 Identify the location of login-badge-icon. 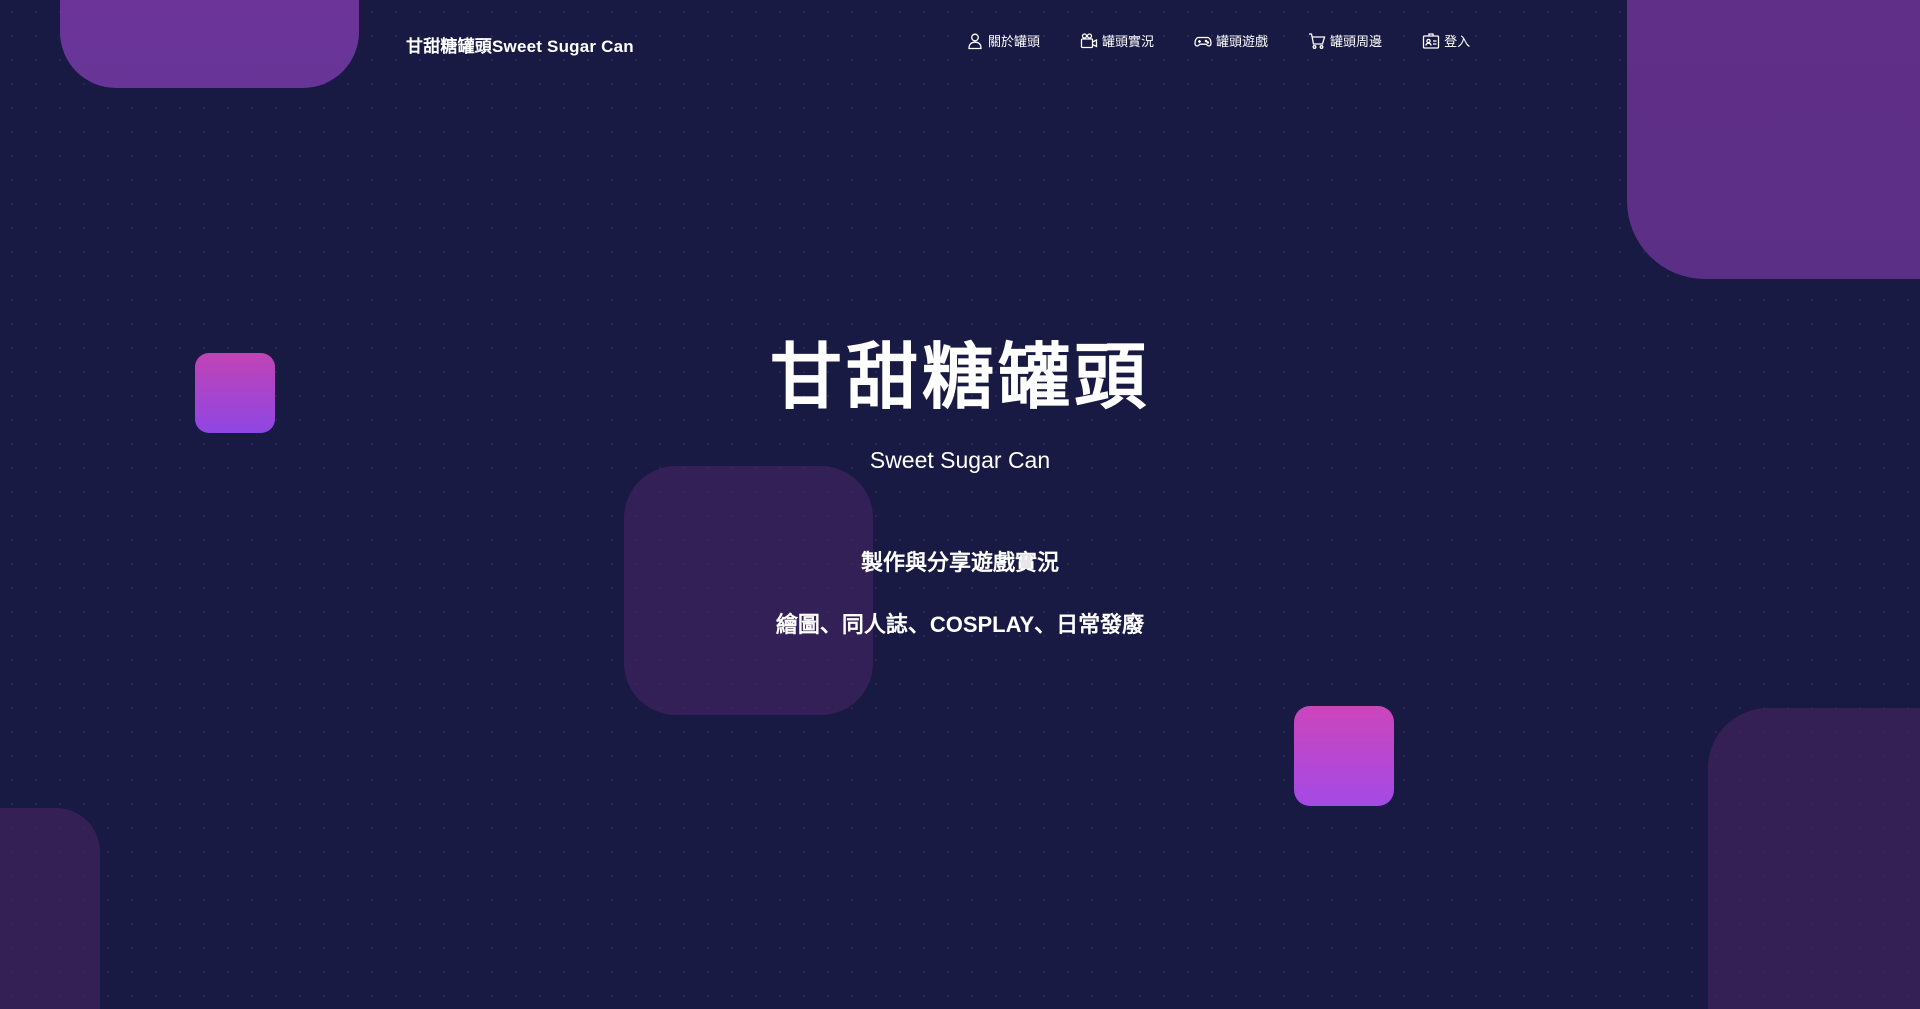
(1431, 41).